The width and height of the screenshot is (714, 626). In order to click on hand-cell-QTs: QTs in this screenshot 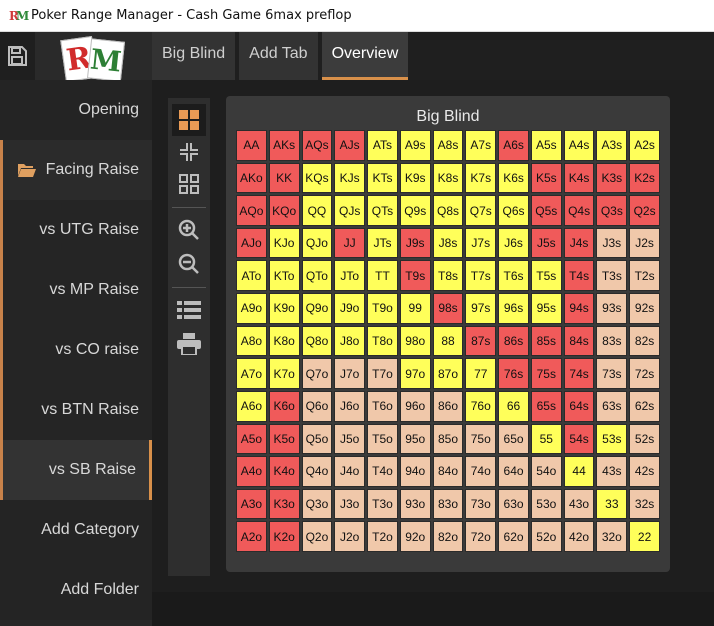, I will do `click(382, 210)`.